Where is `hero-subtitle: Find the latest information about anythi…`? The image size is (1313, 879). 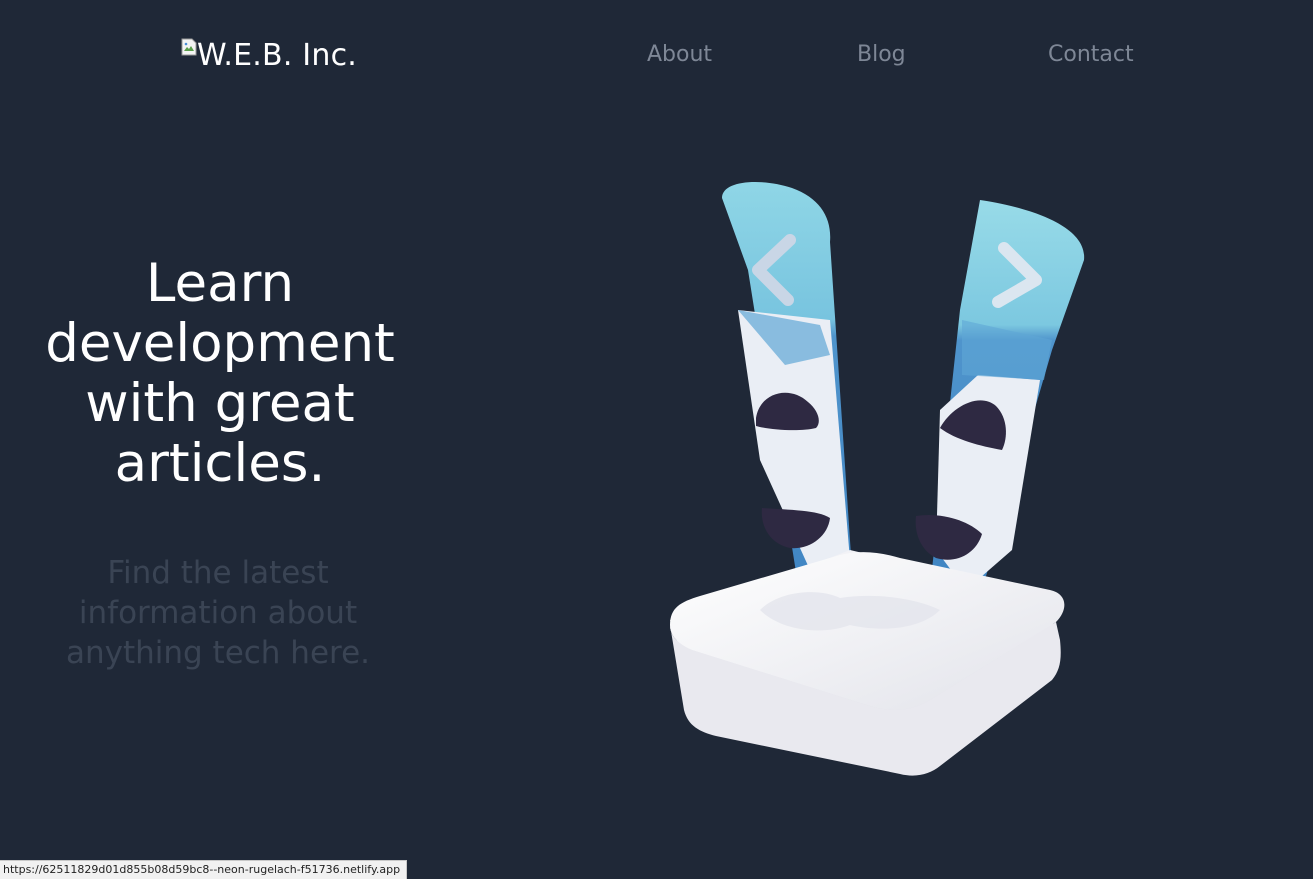
hero-subtitle: Find the latest information about anythi… is located at coordinates (218, 613).